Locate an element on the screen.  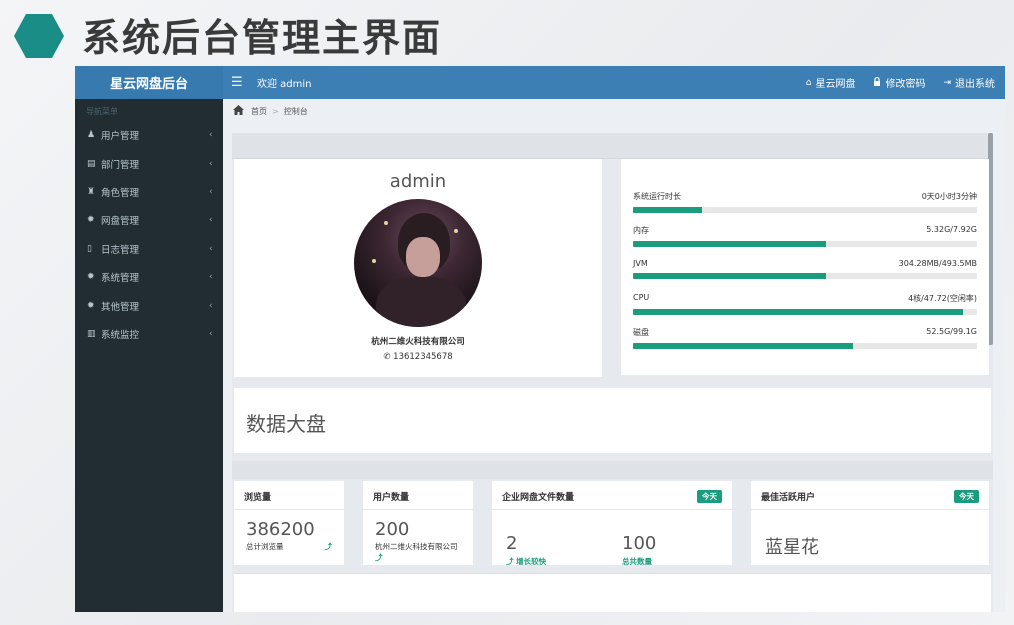
change-password-label: 修改密码 is located at coordinates (905, 84).